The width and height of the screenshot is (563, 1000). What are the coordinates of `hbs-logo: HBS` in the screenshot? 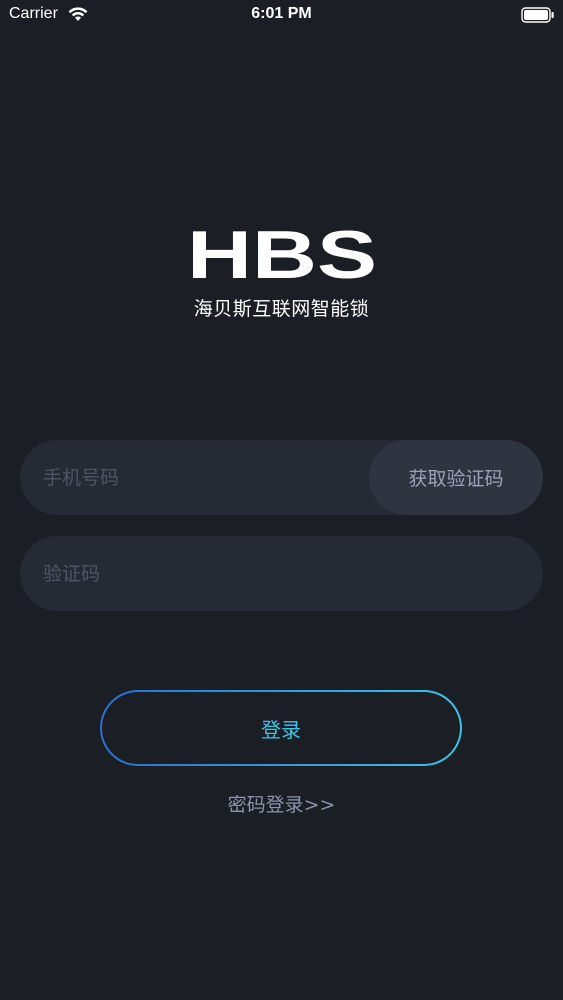 It's located at (282, 253).